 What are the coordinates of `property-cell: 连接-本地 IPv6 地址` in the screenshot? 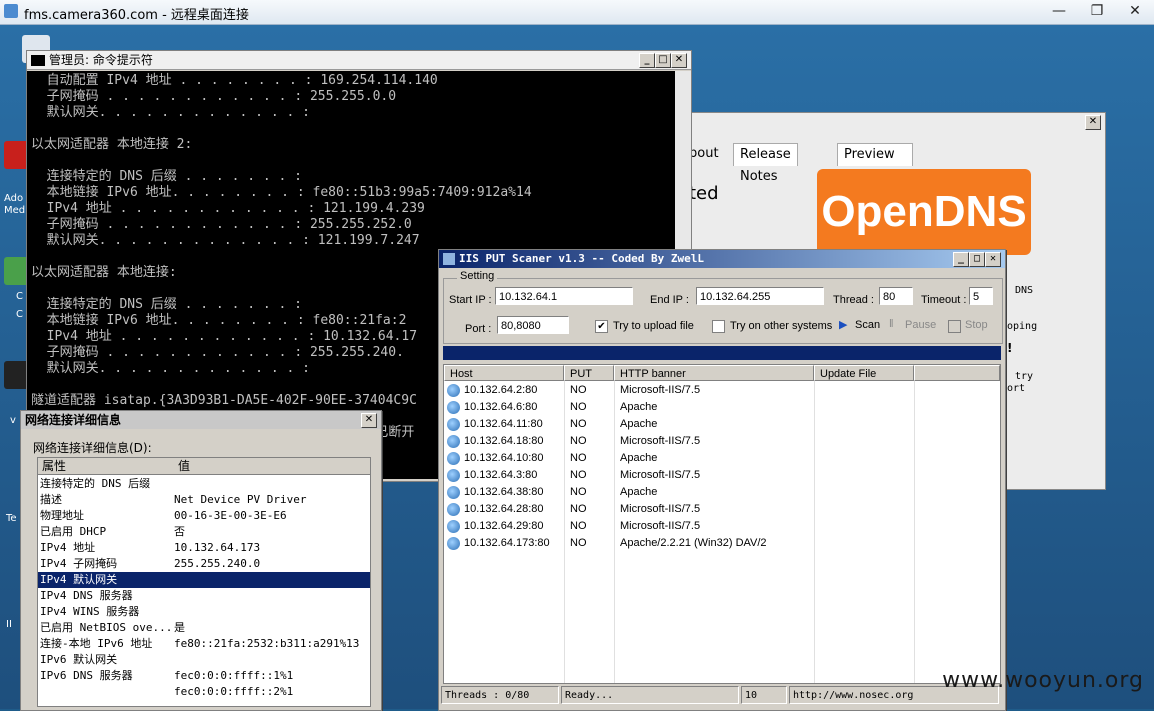 It's located at (96, 643).